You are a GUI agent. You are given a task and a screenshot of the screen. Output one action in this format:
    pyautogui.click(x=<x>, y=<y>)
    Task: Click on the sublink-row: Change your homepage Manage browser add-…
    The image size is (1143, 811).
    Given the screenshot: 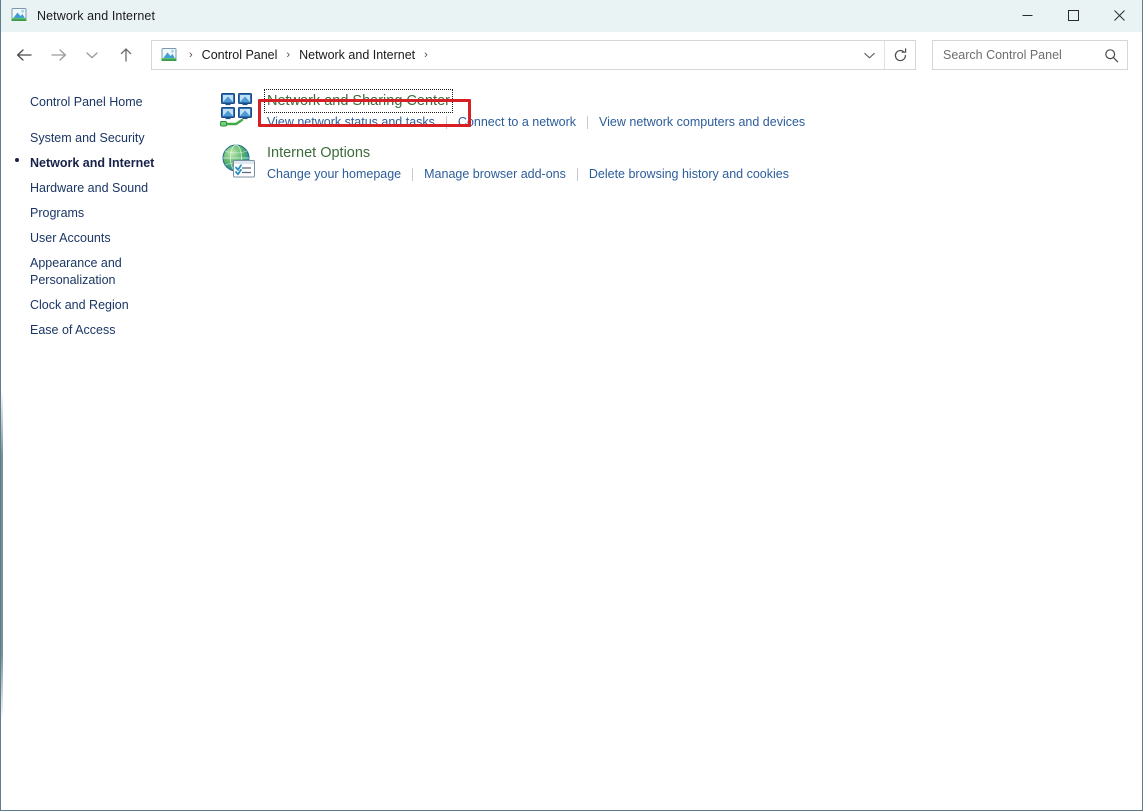 What is the action you would take?
    pyautogui.click(x=527, y=174)
    